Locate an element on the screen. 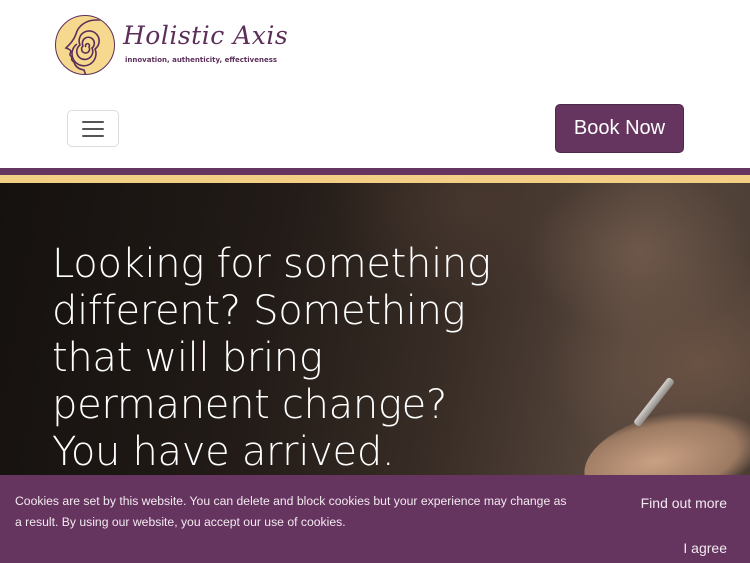 Image resolution: width=750 pixels, height=563 pixels. book-now-button: Book Now is located at coordinates (619, 128).